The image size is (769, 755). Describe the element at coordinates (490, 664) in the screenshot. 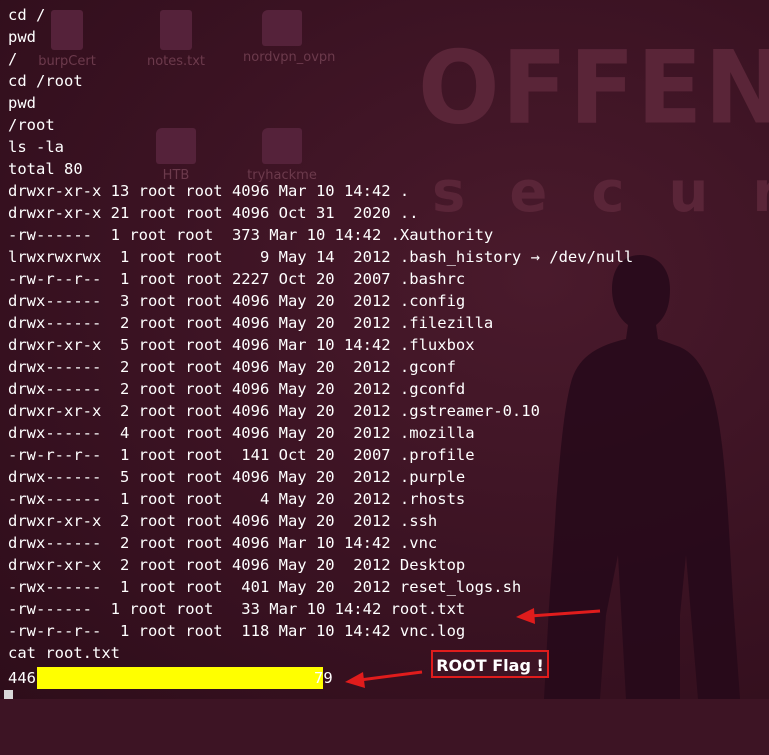

I see `root-flag-callout: ROOT Flag !` at that location.